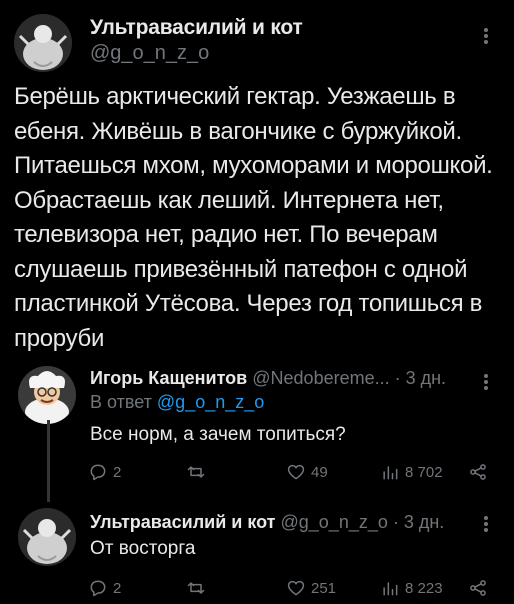  I want to click on author-name: Ультравасилий и кот, so click(196, 28).